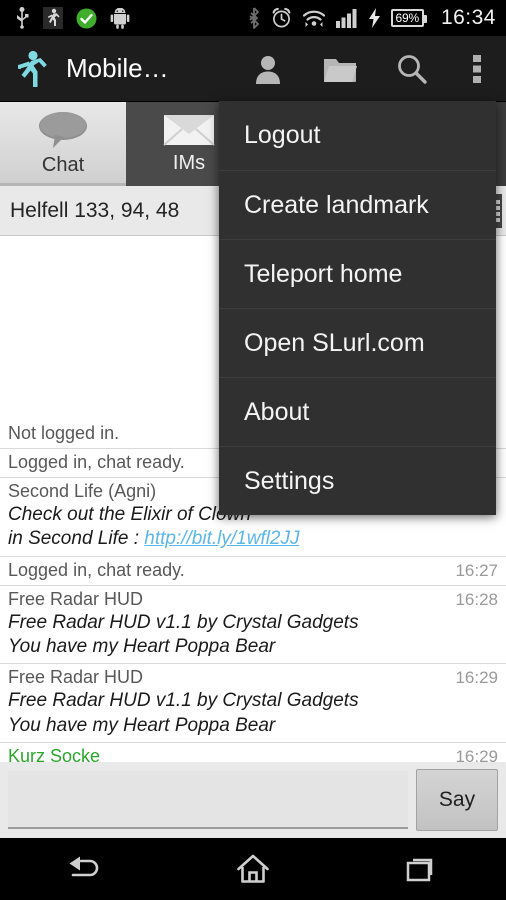 Image resolution: width=506 pixels, height=900 pixels. I want to click on bluetooth-icon, so click(253, 18).